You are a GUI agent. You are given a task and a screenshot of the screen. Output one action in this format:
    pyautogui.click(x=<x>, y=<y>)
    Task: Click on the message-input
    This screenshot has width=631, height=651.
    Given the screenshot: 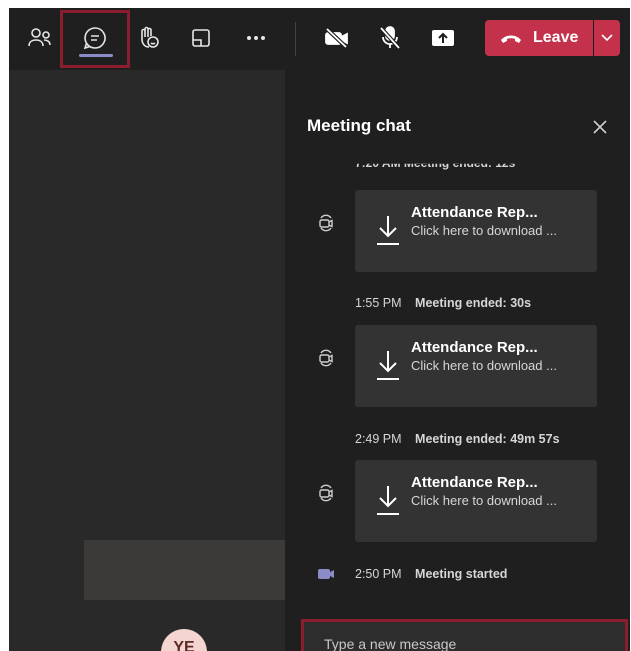 What is the action you would take?
    pyautogui.click(x=464, y=636)
    